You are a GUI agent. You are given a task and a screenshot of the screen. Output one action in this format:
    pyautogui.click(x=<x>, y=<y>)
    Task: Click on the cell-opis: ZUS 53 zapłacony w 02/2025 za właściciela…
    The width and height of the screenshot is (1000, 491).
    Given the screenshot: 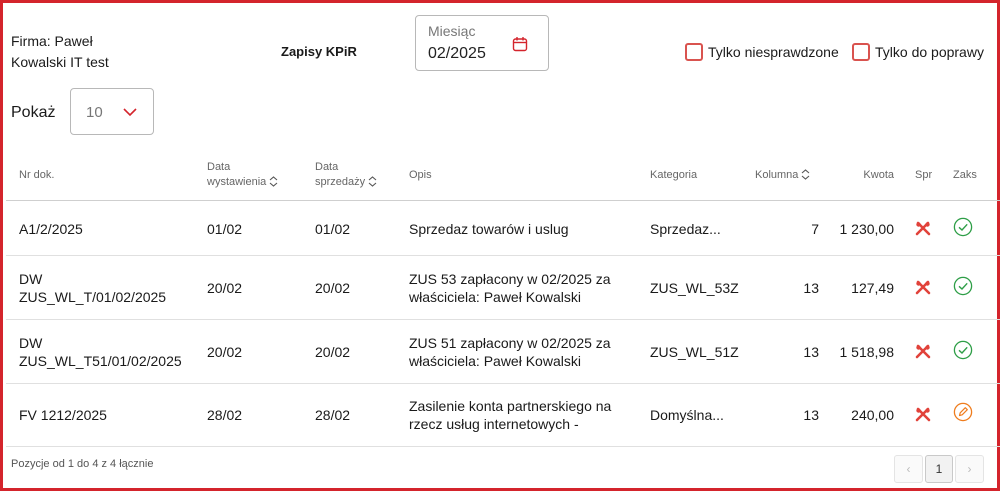 What is the action you would take?
    pyautogui.click(x=510, y=288)
    